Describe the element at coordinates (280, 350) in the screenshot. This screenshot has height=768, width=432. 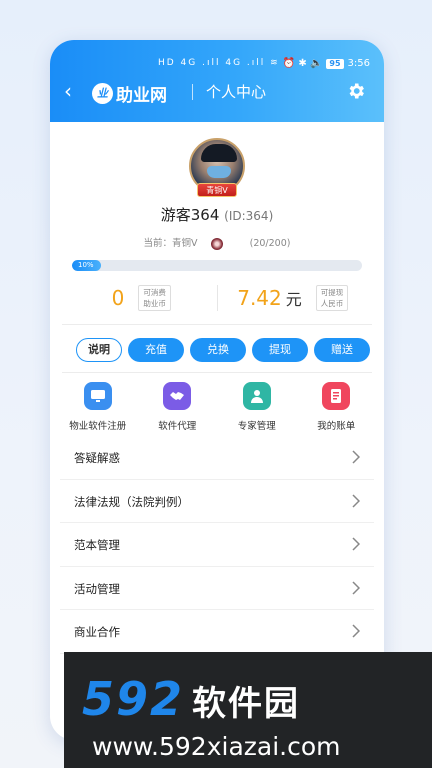
I see `withdraw-button: 提现` at that location.